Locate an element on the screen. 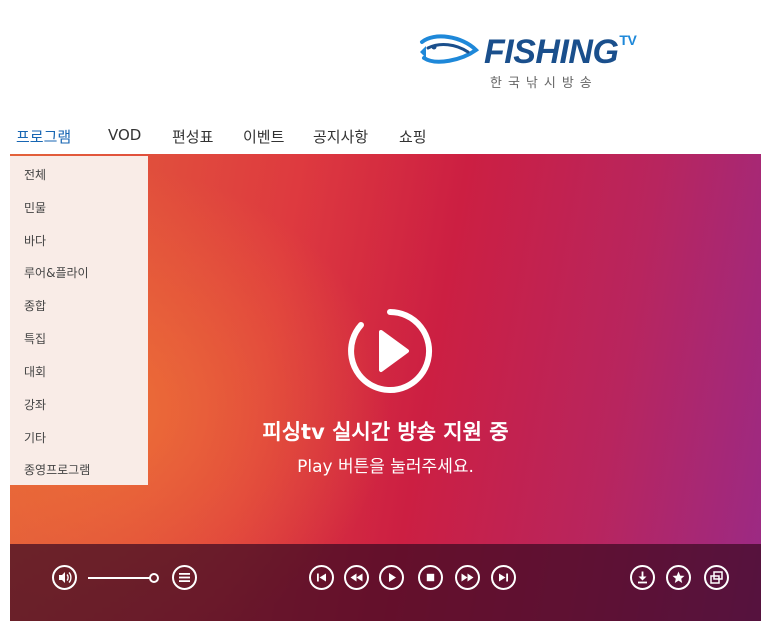 The image size is (761, 621). dropdown-item-freshwater: 민물 is located at coordinates (35, 207).